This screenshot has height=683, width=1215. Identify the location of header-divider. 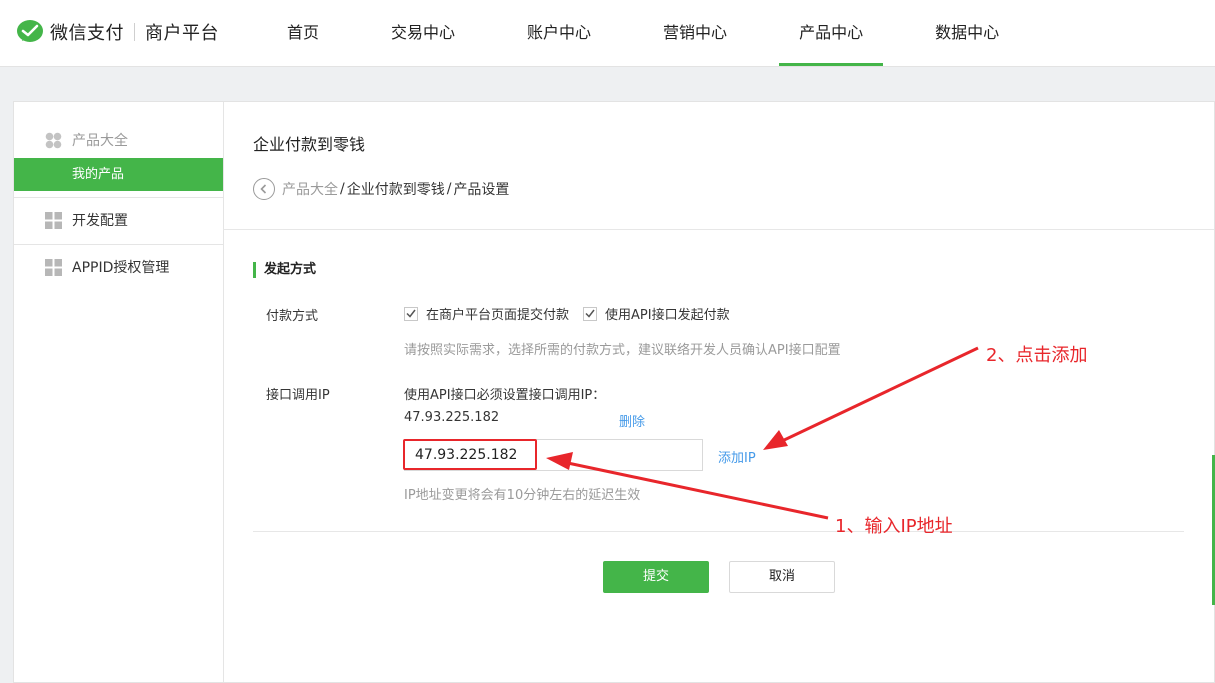
(718, 229).